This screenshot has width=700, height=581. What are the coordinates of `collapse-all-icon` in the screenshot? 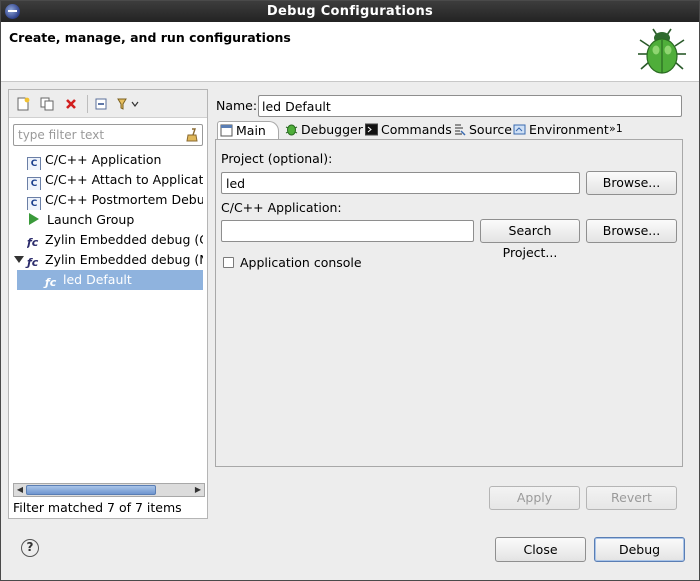 It's located at (101, 104).